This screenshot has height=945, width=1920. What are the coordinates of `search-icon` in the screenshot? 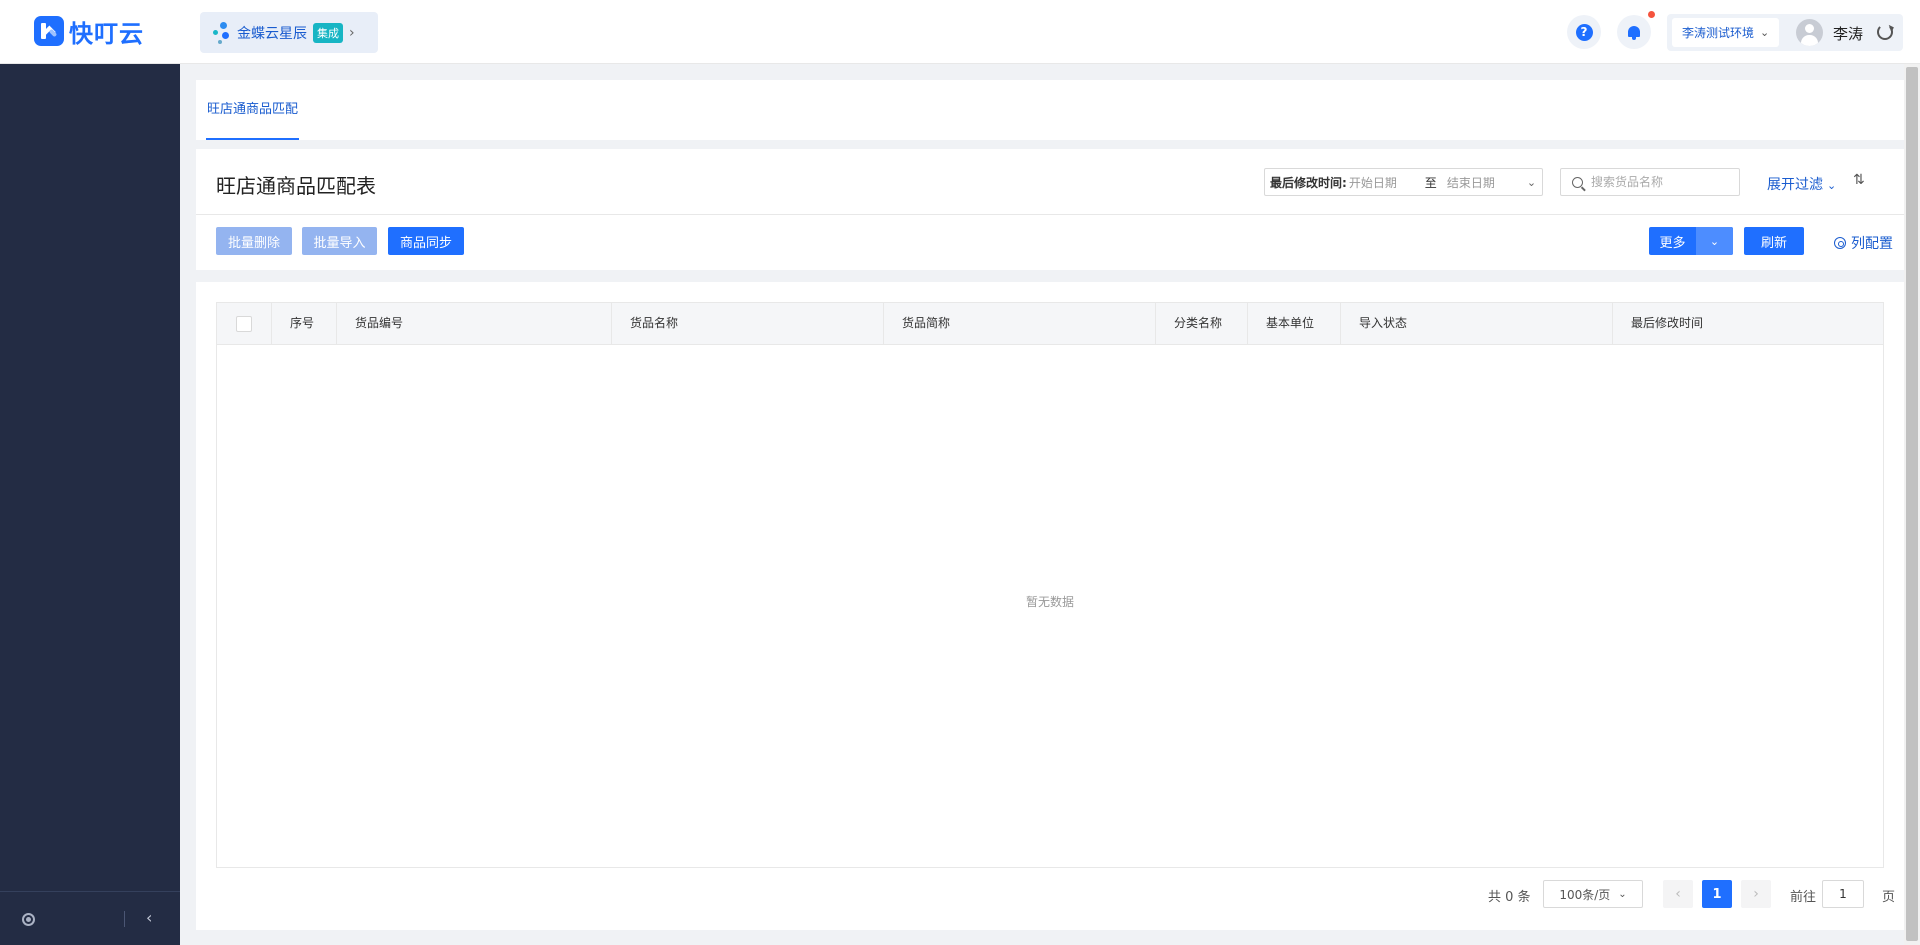 It's located at (1577, 182).